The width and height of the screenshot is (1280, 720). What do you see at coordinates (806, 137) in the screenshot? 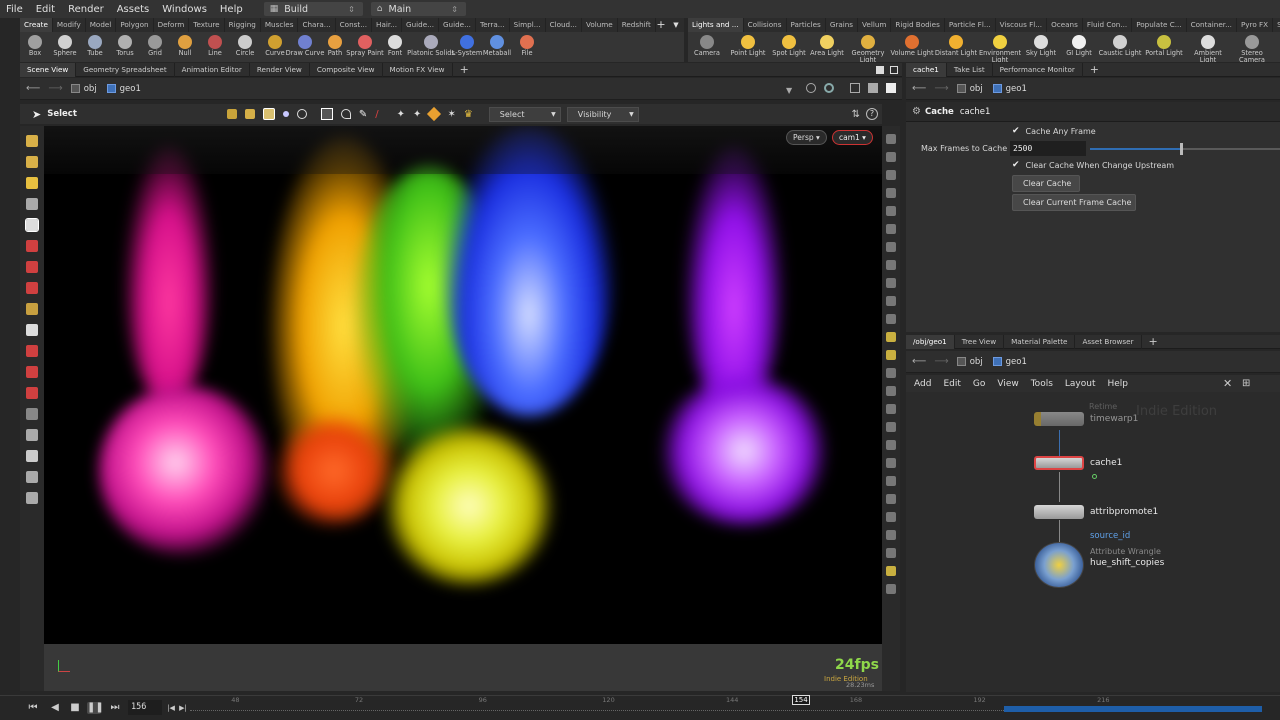
I see `persp-menu: Persp ▾` at bounding box center [806, 137].